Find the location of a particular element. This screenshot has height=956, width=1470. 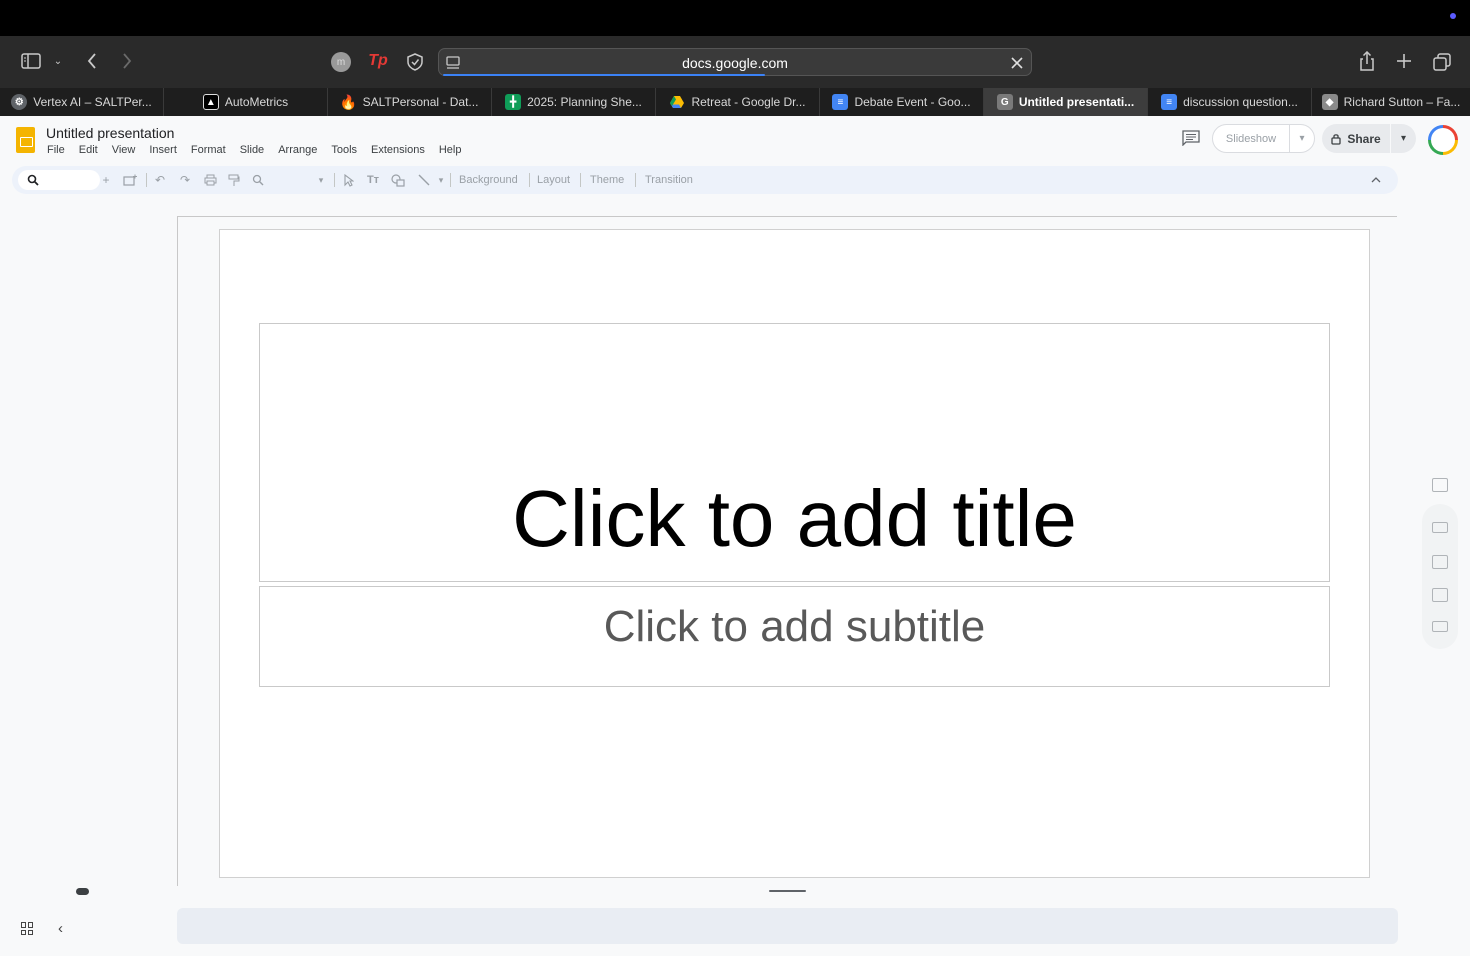

autometrics-icon: ▲ is located at coordinates (210, 102).